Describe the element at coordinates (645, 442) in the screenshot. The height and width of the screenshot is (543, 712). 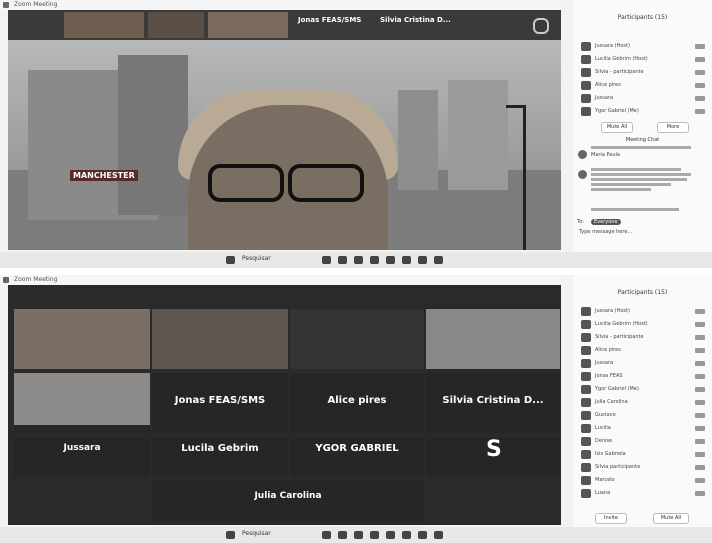
I see `participant-row: Denise` at that location.